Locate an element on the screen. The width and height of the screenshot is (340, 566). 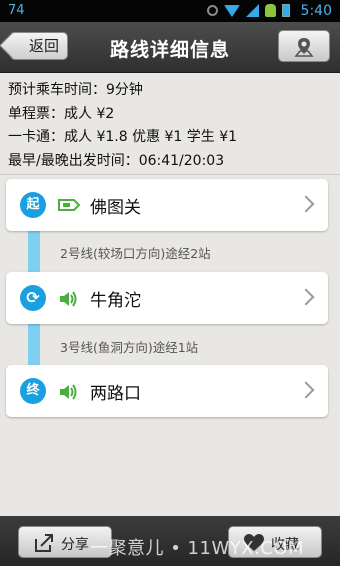
status-icons is located at coordinates (248, 10).